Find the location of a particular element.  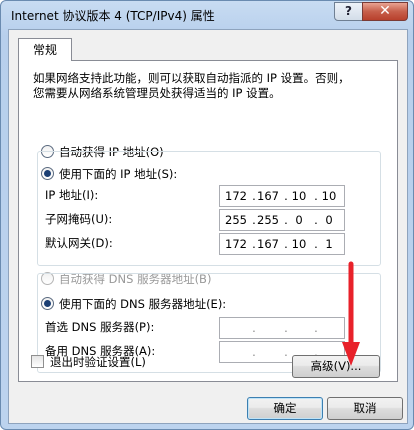

title-bar: Internet 协议版本 4 (TCP/IPv4) 属性 ? ✕ is located at coordinates (207, 15).